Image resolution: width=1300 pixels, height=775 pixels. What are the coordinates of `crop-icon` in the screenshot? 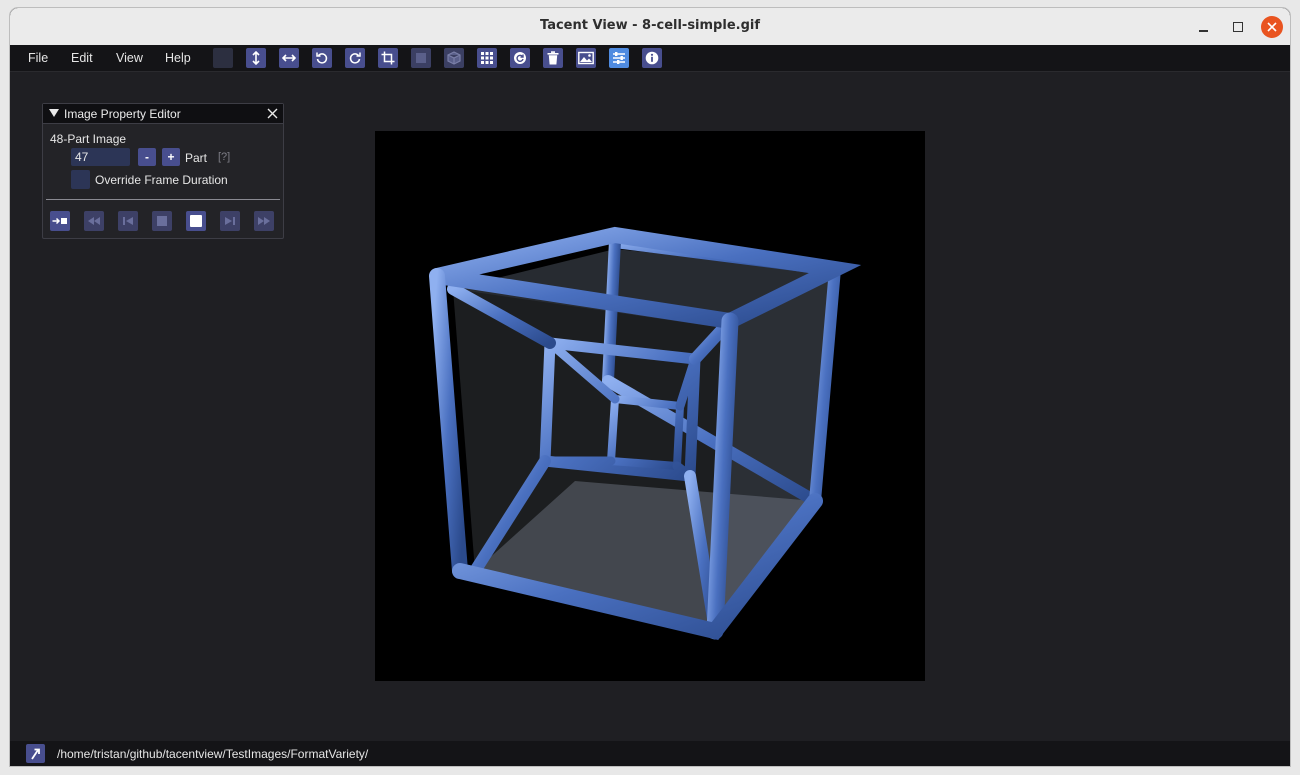 It's located at (388, 58).